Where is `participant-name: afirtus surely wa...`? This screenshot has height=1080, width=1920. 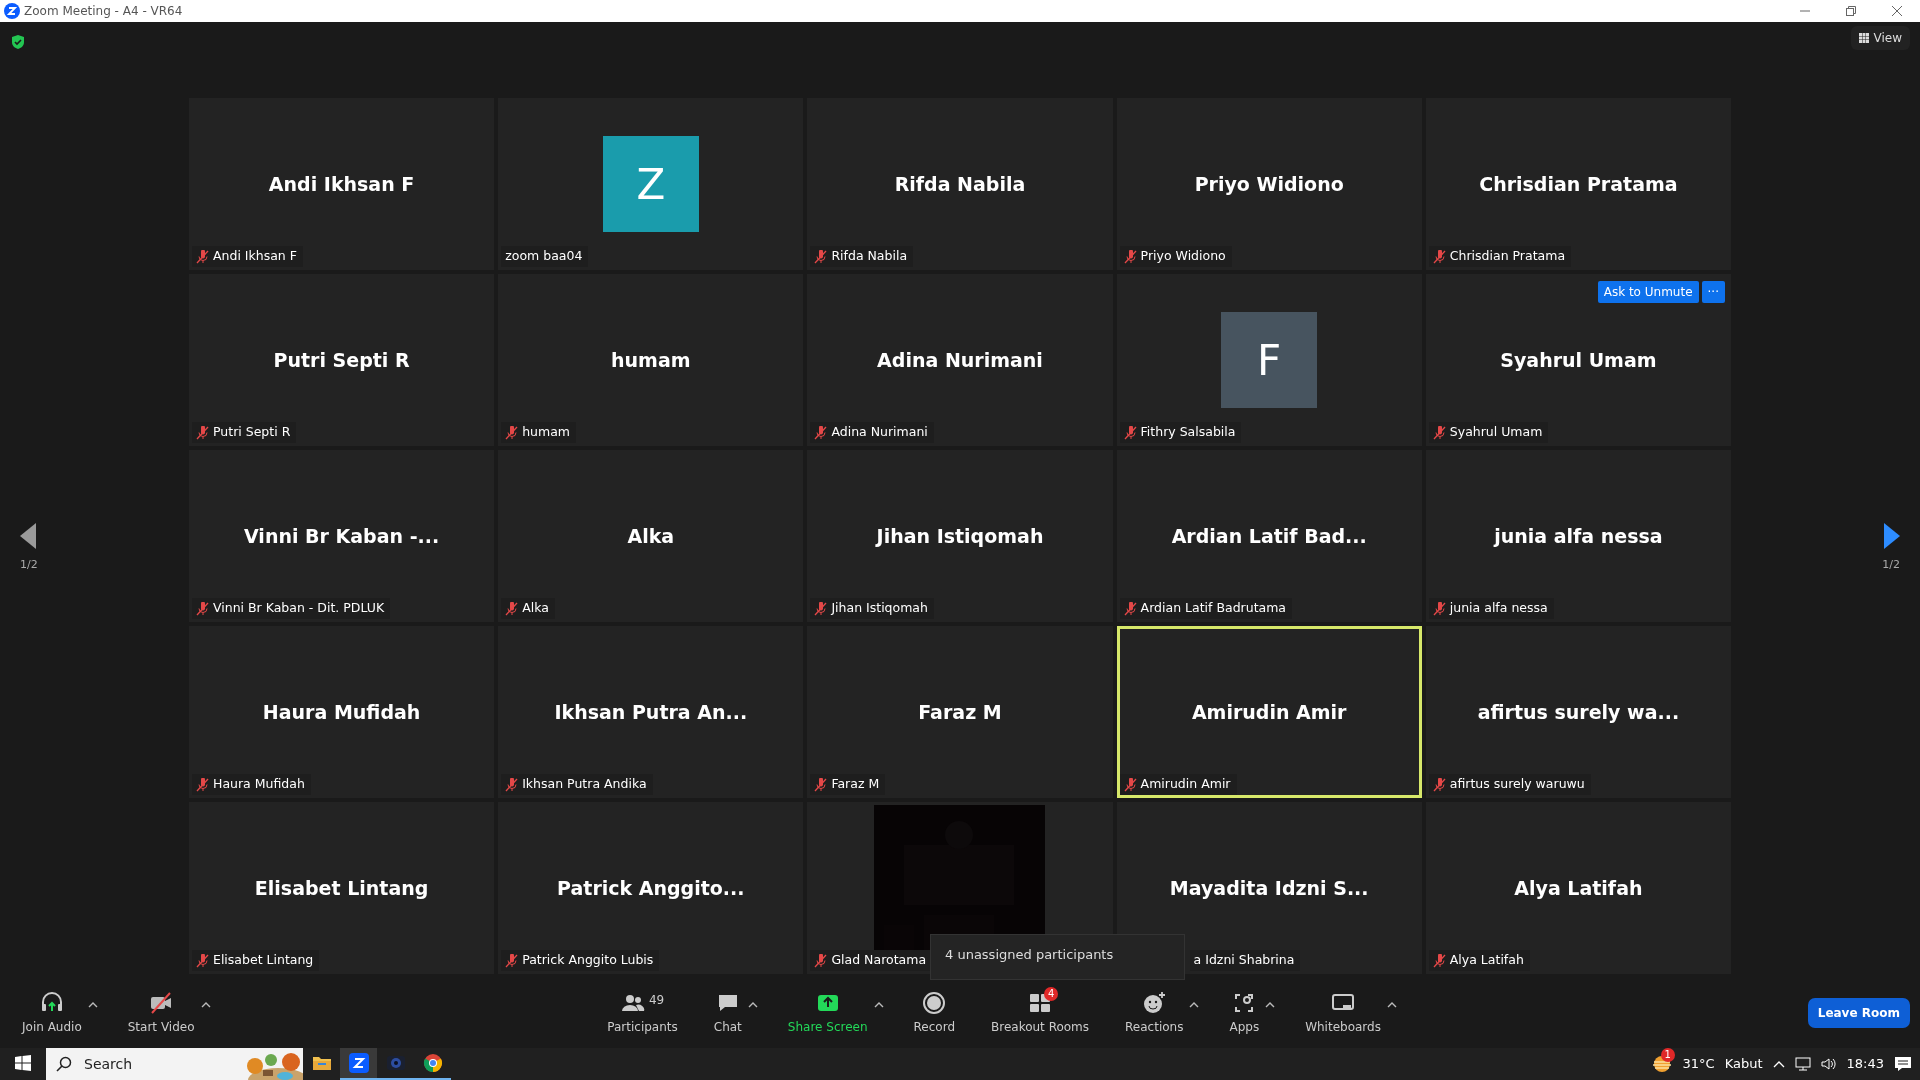 participant-name: afirtus surely wa... is located at coordinates (1578, 712).